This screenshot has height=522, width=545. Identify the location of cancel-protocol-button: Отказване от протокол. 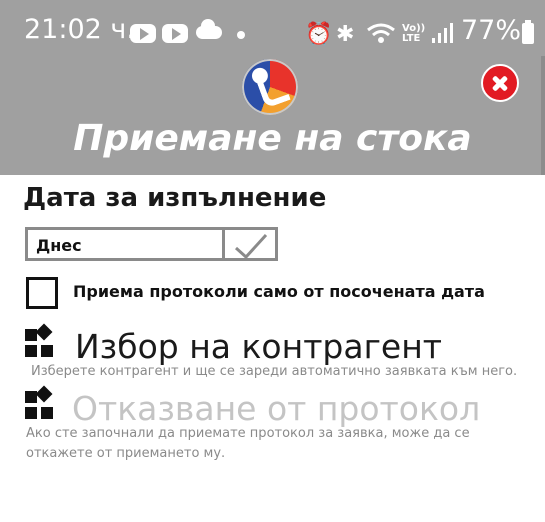
(276, 408).